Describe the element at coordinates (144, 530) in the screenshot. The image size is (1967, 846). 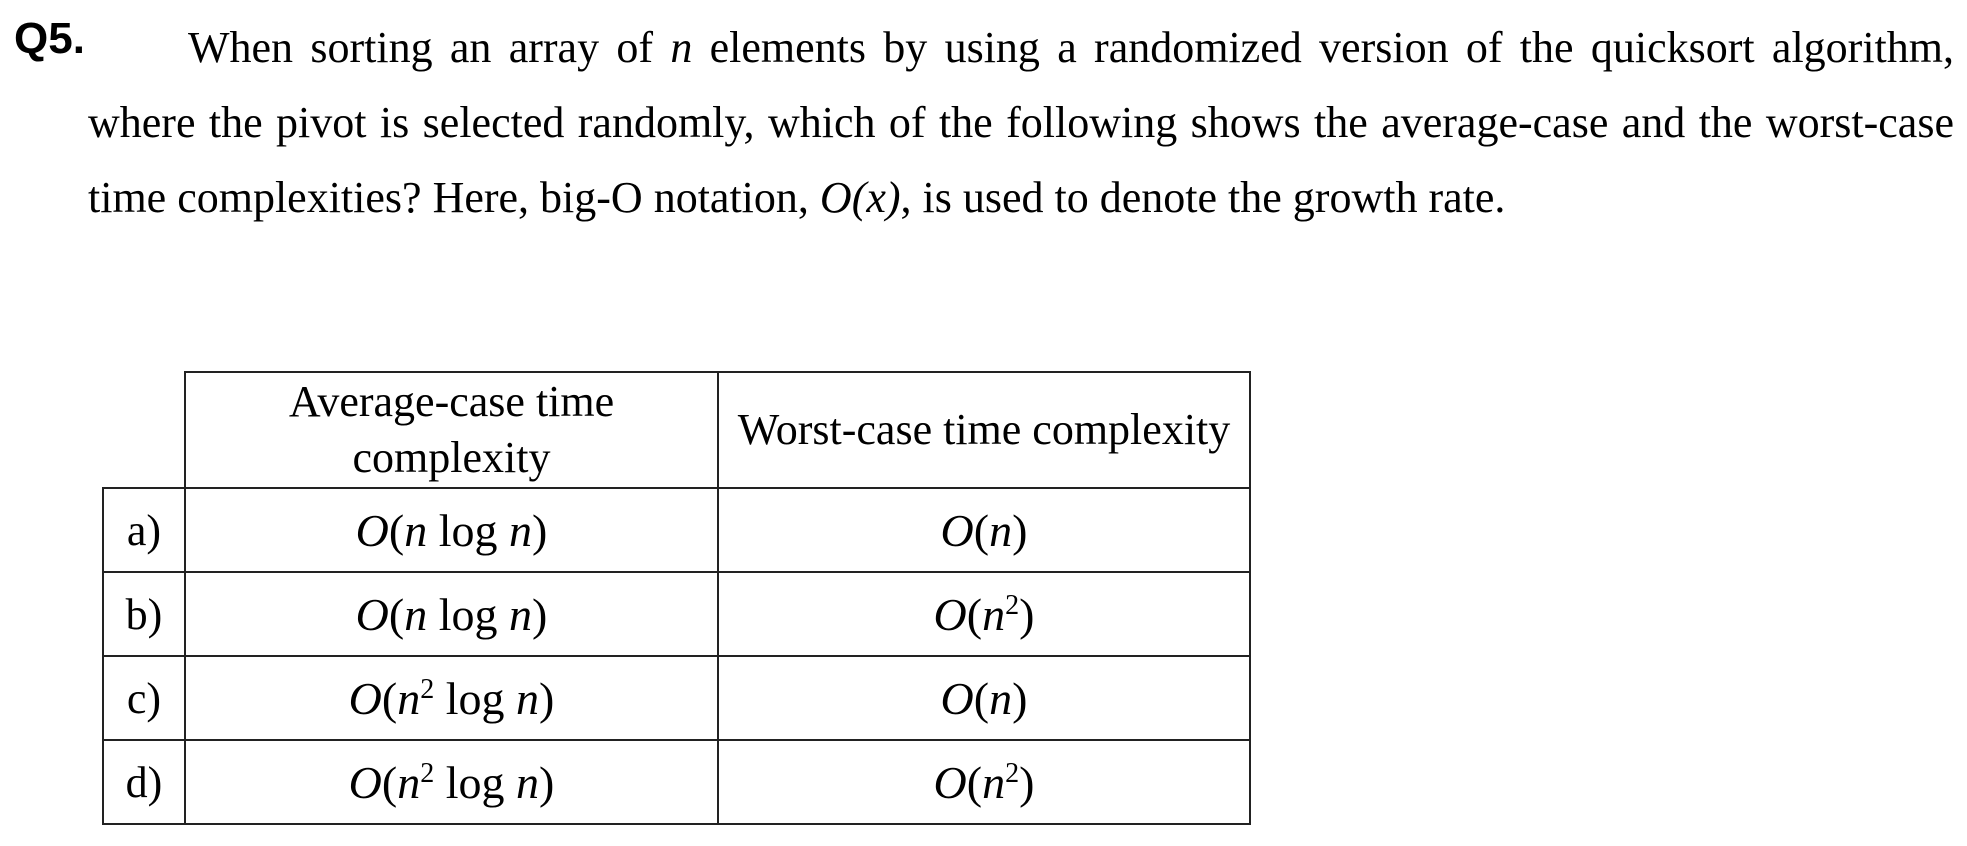
I see `option-label: a)` at that location.